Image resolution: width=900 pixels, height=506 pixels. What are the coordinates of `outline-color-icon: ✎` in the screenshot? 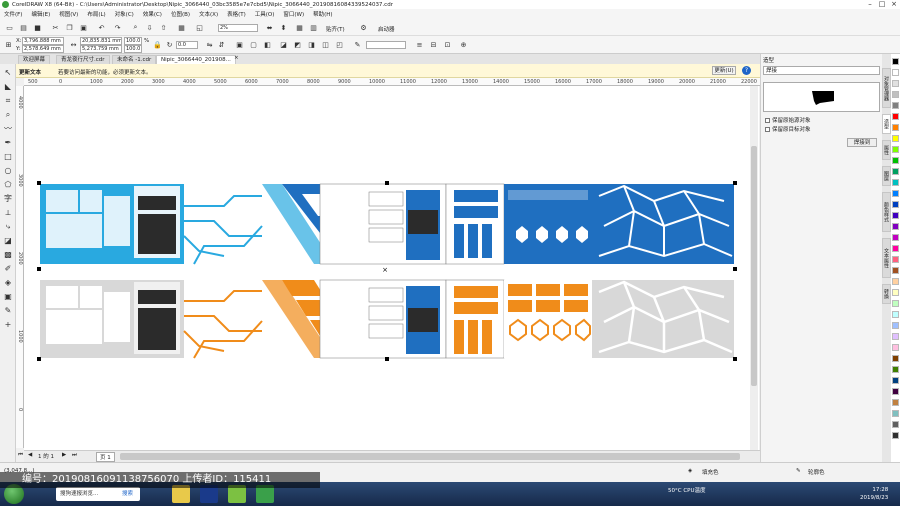 It's located at (798, 471).